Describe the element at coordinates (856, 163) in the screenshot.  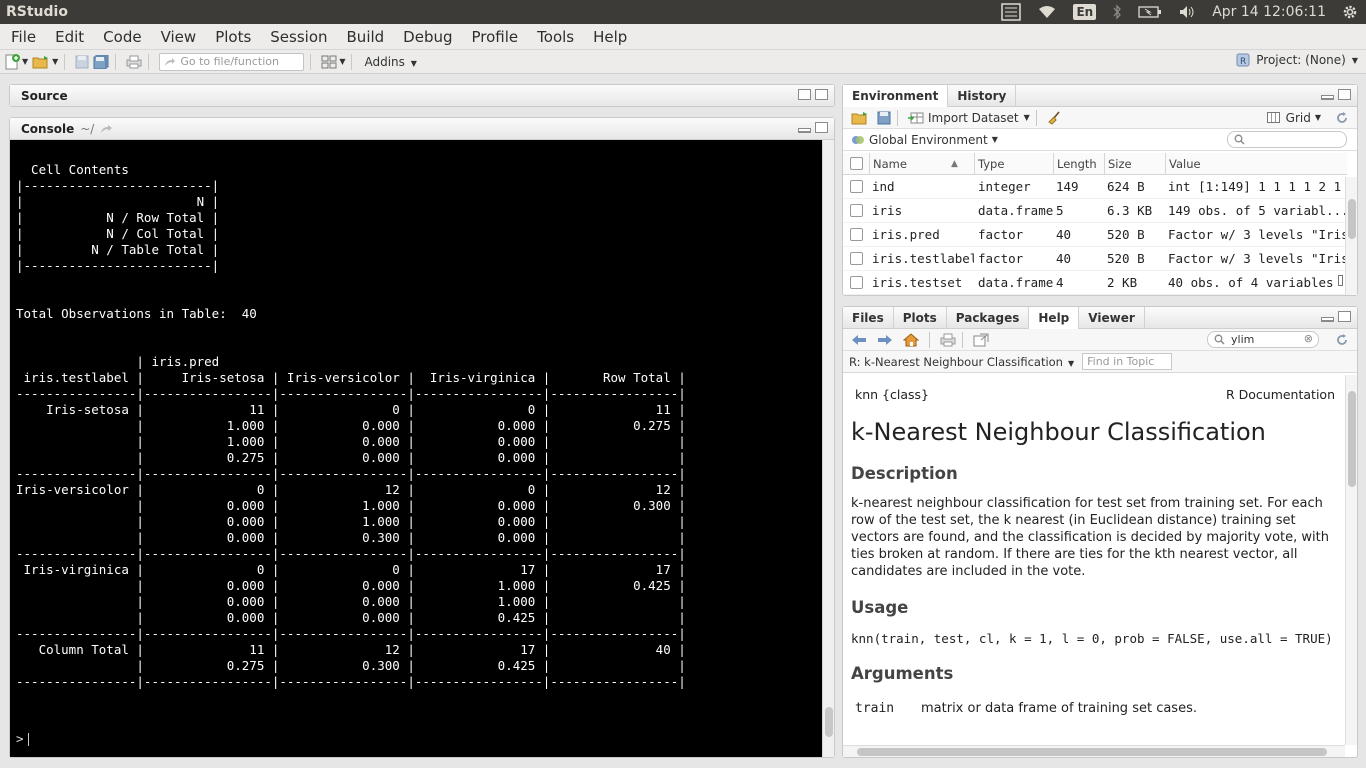
I see `select-all-checkbox` at that location.